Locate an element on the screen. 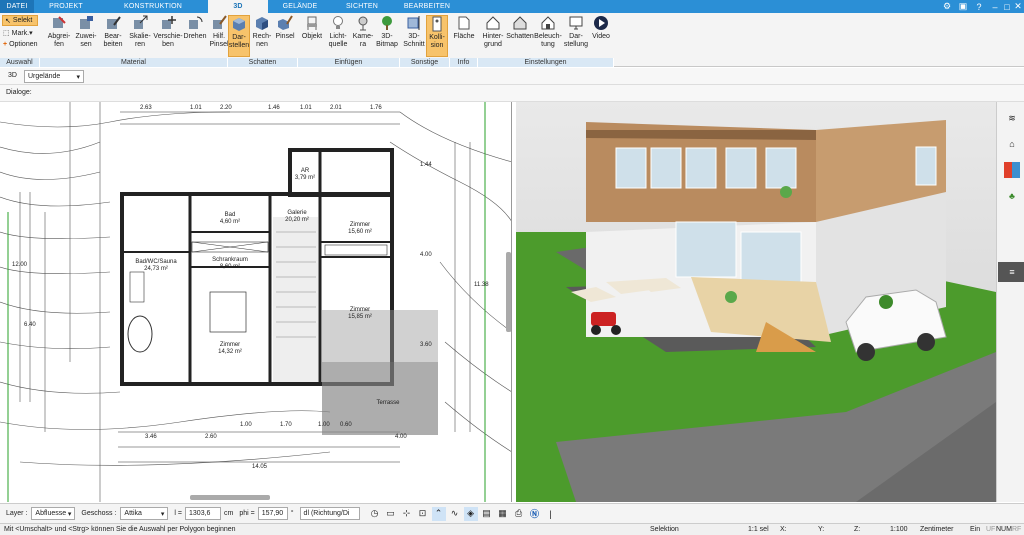  material-skalieren-button: Skalie- ren is located at coordinates (140, 36).